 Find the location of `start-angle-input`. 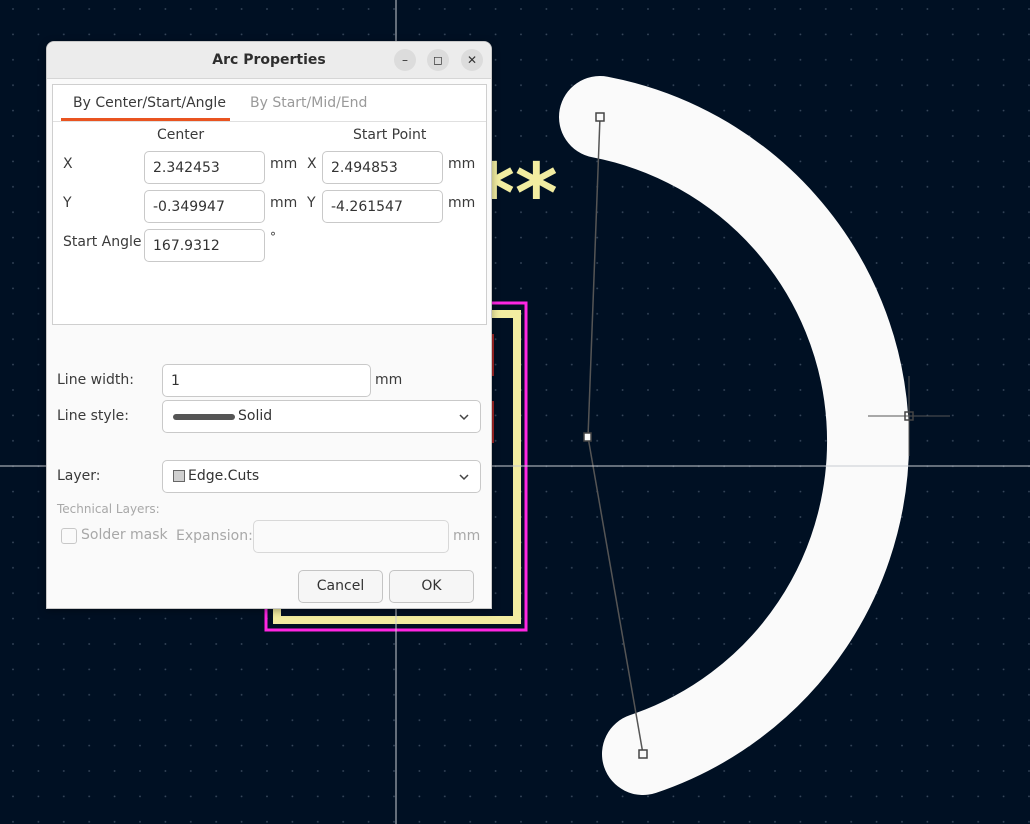

start-angle-input is located at coordinates (204, 245).